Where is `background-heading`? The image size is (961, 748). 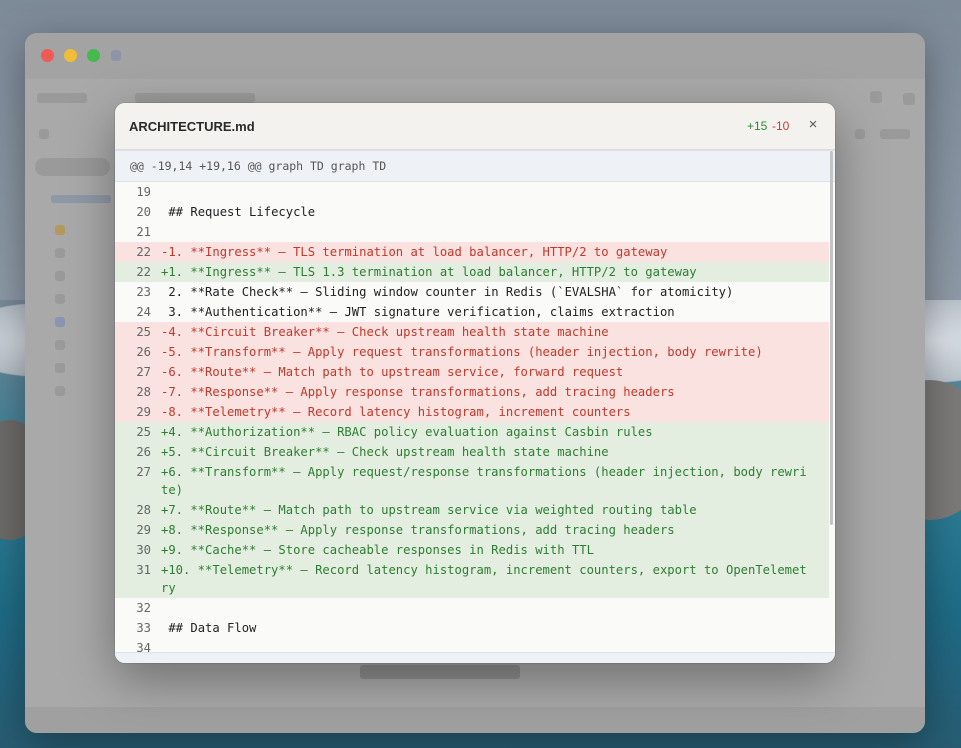
background-heading is located at coordinates (440, 672).